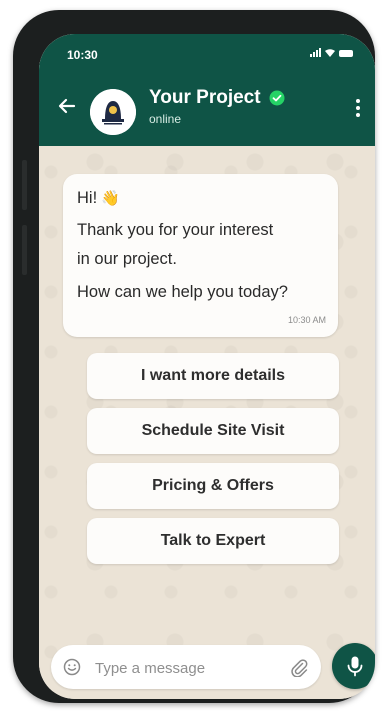 The height and width of the screenshot is (711, 389). Describe the element at coordinates (299, 667) in the screenshot. I see `paperclip-icon` at that location.